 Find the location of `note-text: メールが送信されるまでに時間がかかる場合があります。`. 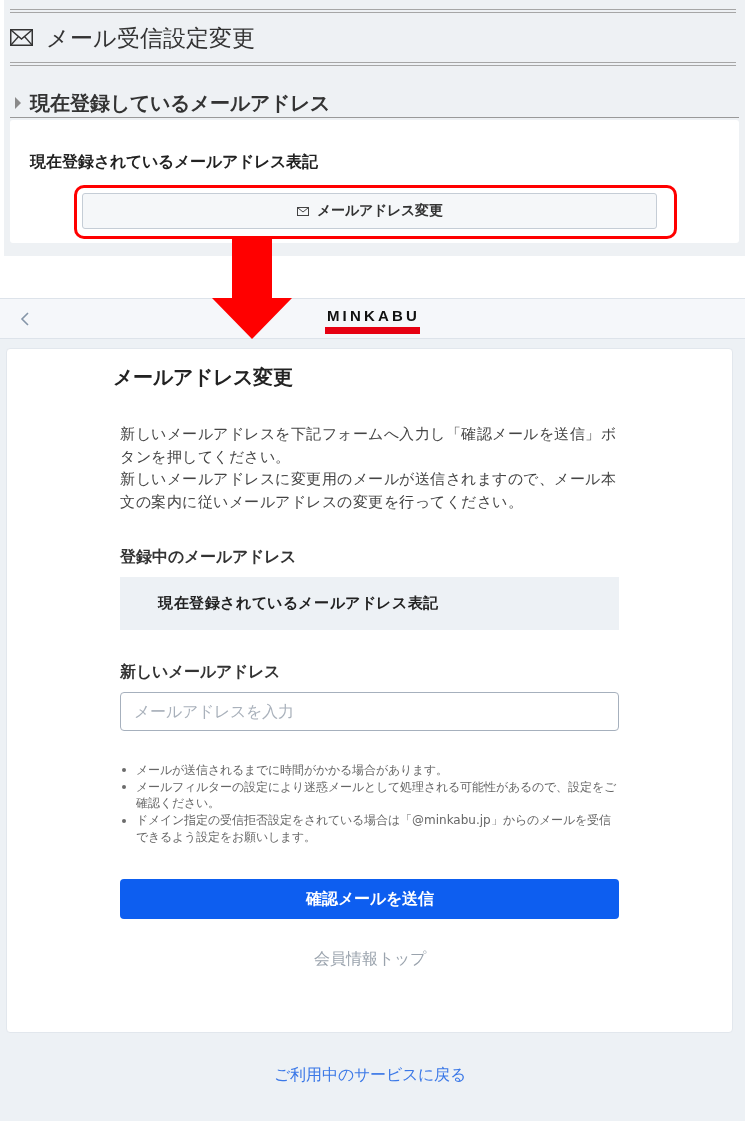

note-text: メールが送信されるまでに時間がかかる場合があります。 is located at coordinates (292, 770).